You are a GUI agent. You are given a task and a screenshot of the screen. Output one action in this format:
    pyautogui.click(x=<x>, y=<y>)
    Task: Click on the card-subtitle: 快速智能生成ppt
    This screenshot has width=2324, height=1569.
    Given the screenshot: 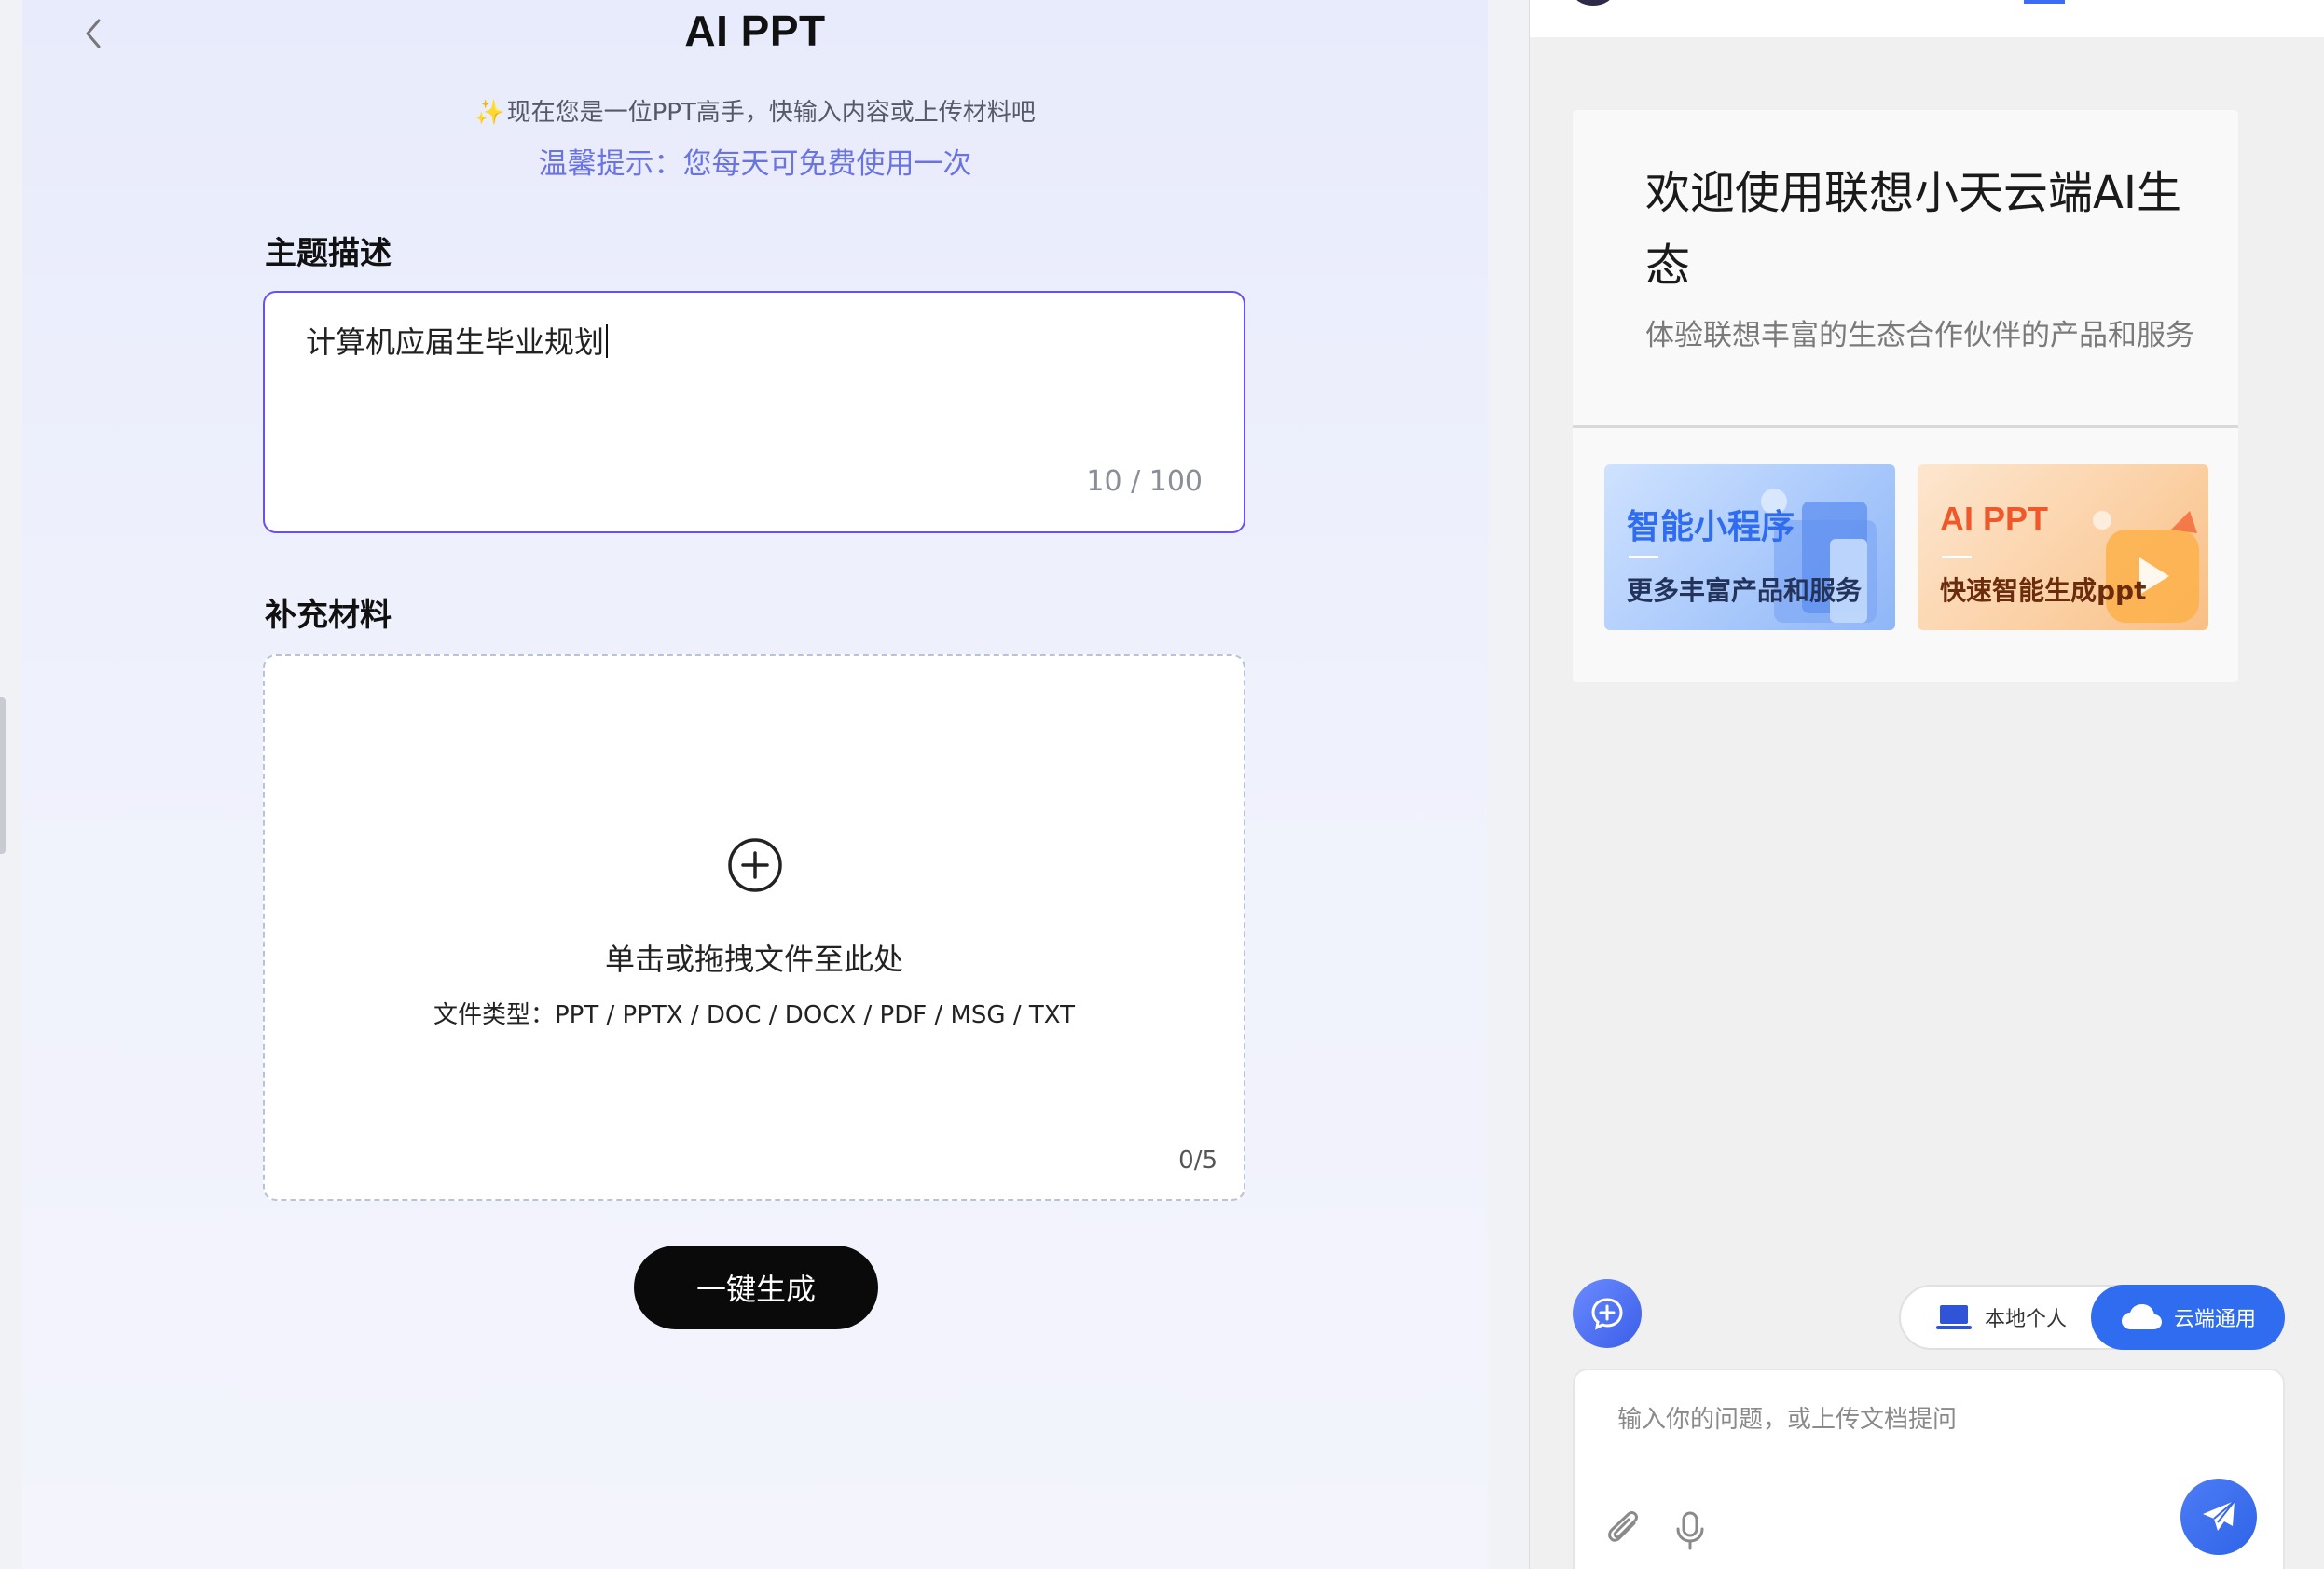 What is the action you would take?
    pyautogui.click(x=2043, y=590)
    